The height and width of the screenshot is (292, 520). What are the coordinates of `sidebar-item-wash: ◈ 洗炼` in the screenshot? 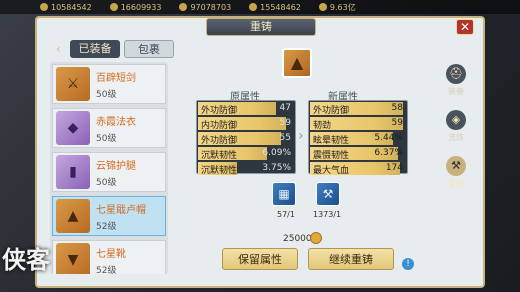 It's located at (456, 126).